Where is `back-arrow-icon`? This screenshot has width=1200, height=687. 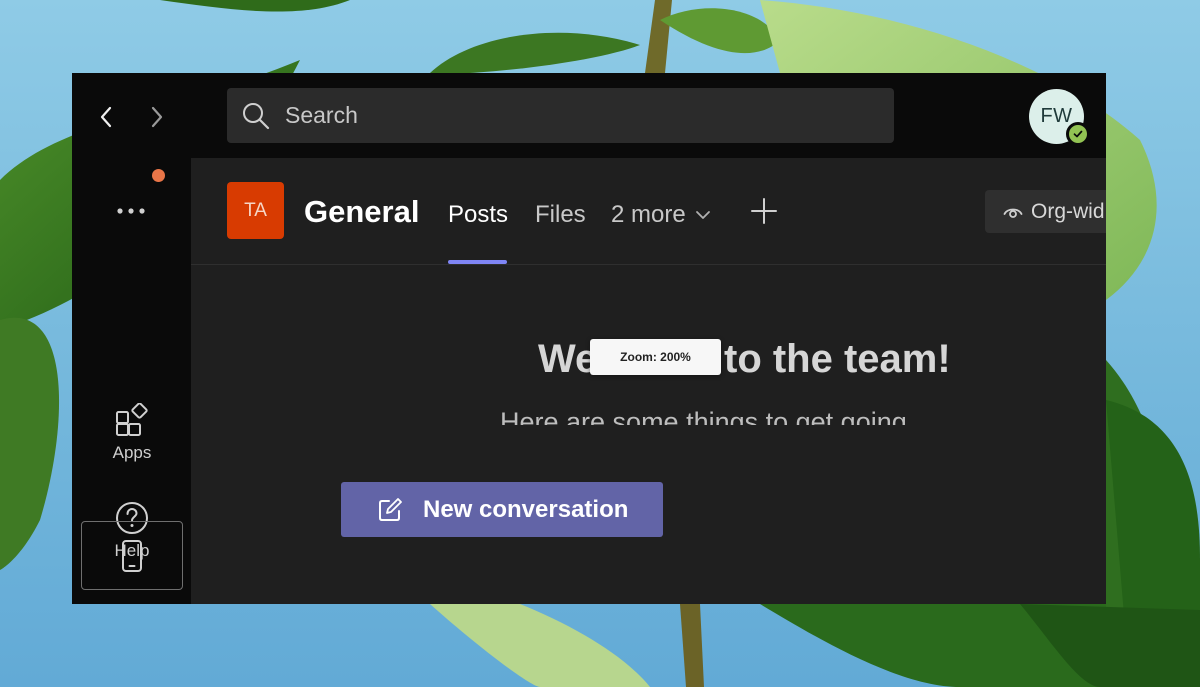 back-arrow-icon is located at coordinates (106, 117).